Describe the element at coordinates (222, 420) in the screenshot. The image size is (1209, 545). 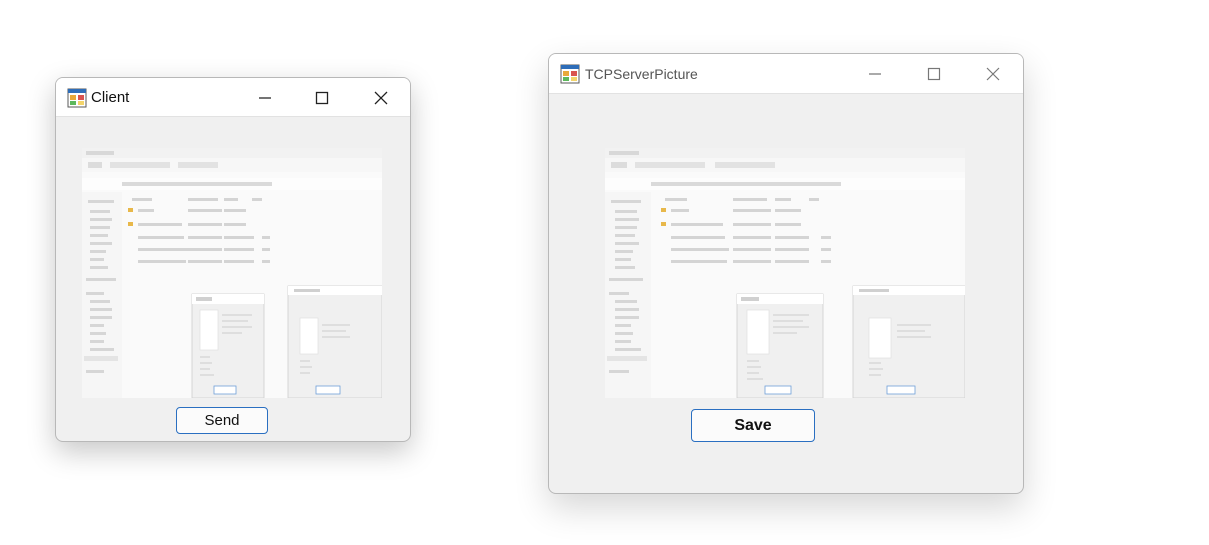
I see `send-button: Send` at that location.